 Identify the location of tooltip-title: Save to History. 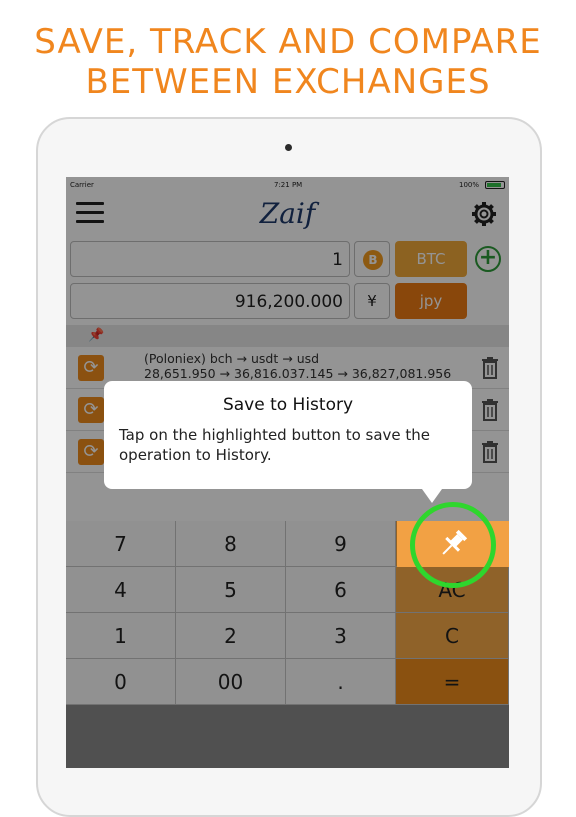
(288, 405).